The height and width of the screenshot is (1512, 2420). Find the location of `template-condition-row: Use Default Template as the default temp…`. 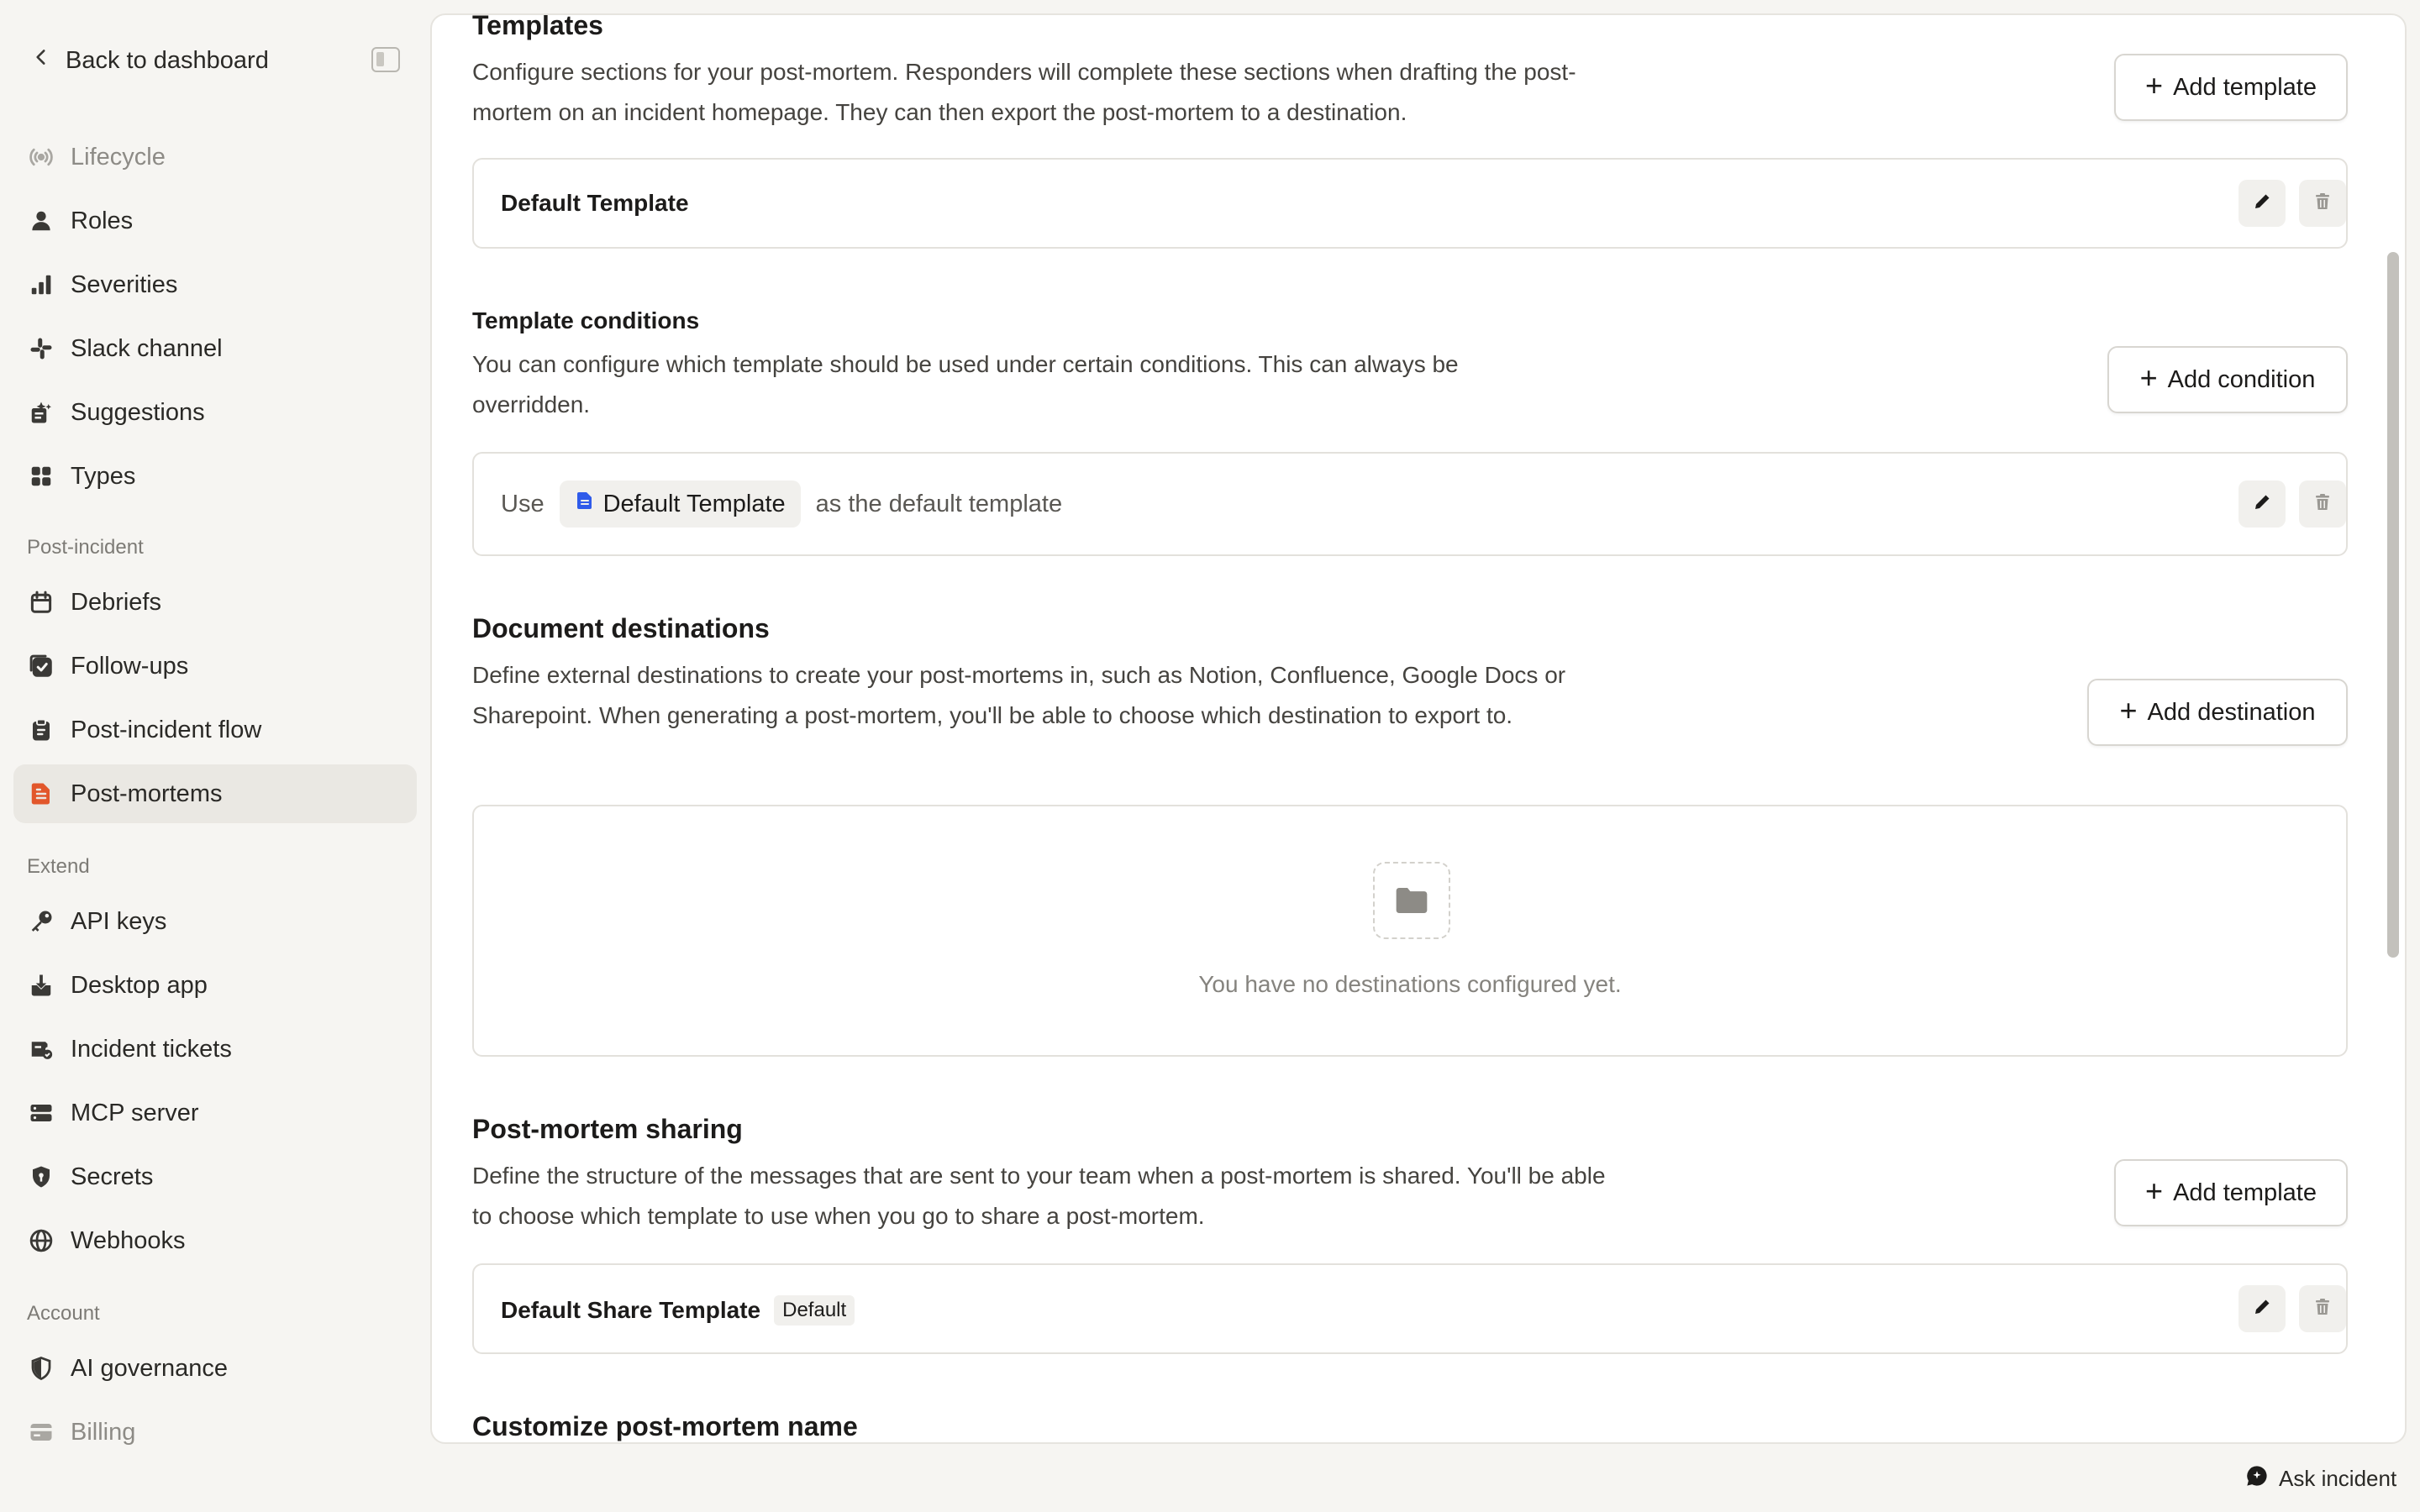

template-condition-row: Use Default Template as the default temp… is located at coordinates (1410, 504).